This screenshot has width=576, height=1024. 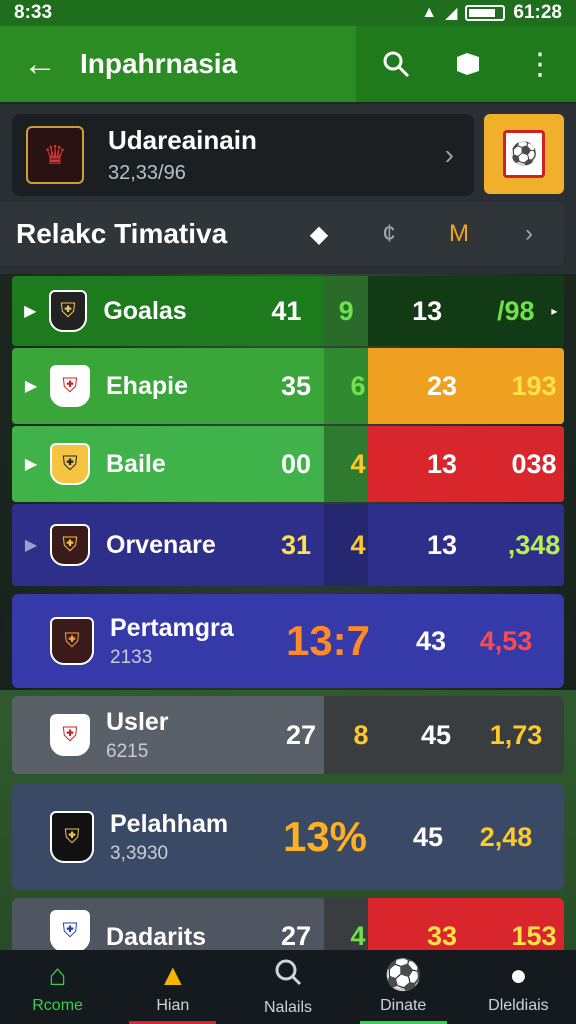 What do you see at coordinates (136, 463) in the screenshot?
I see `team-name: Baile` at bounding box center [136, 463].